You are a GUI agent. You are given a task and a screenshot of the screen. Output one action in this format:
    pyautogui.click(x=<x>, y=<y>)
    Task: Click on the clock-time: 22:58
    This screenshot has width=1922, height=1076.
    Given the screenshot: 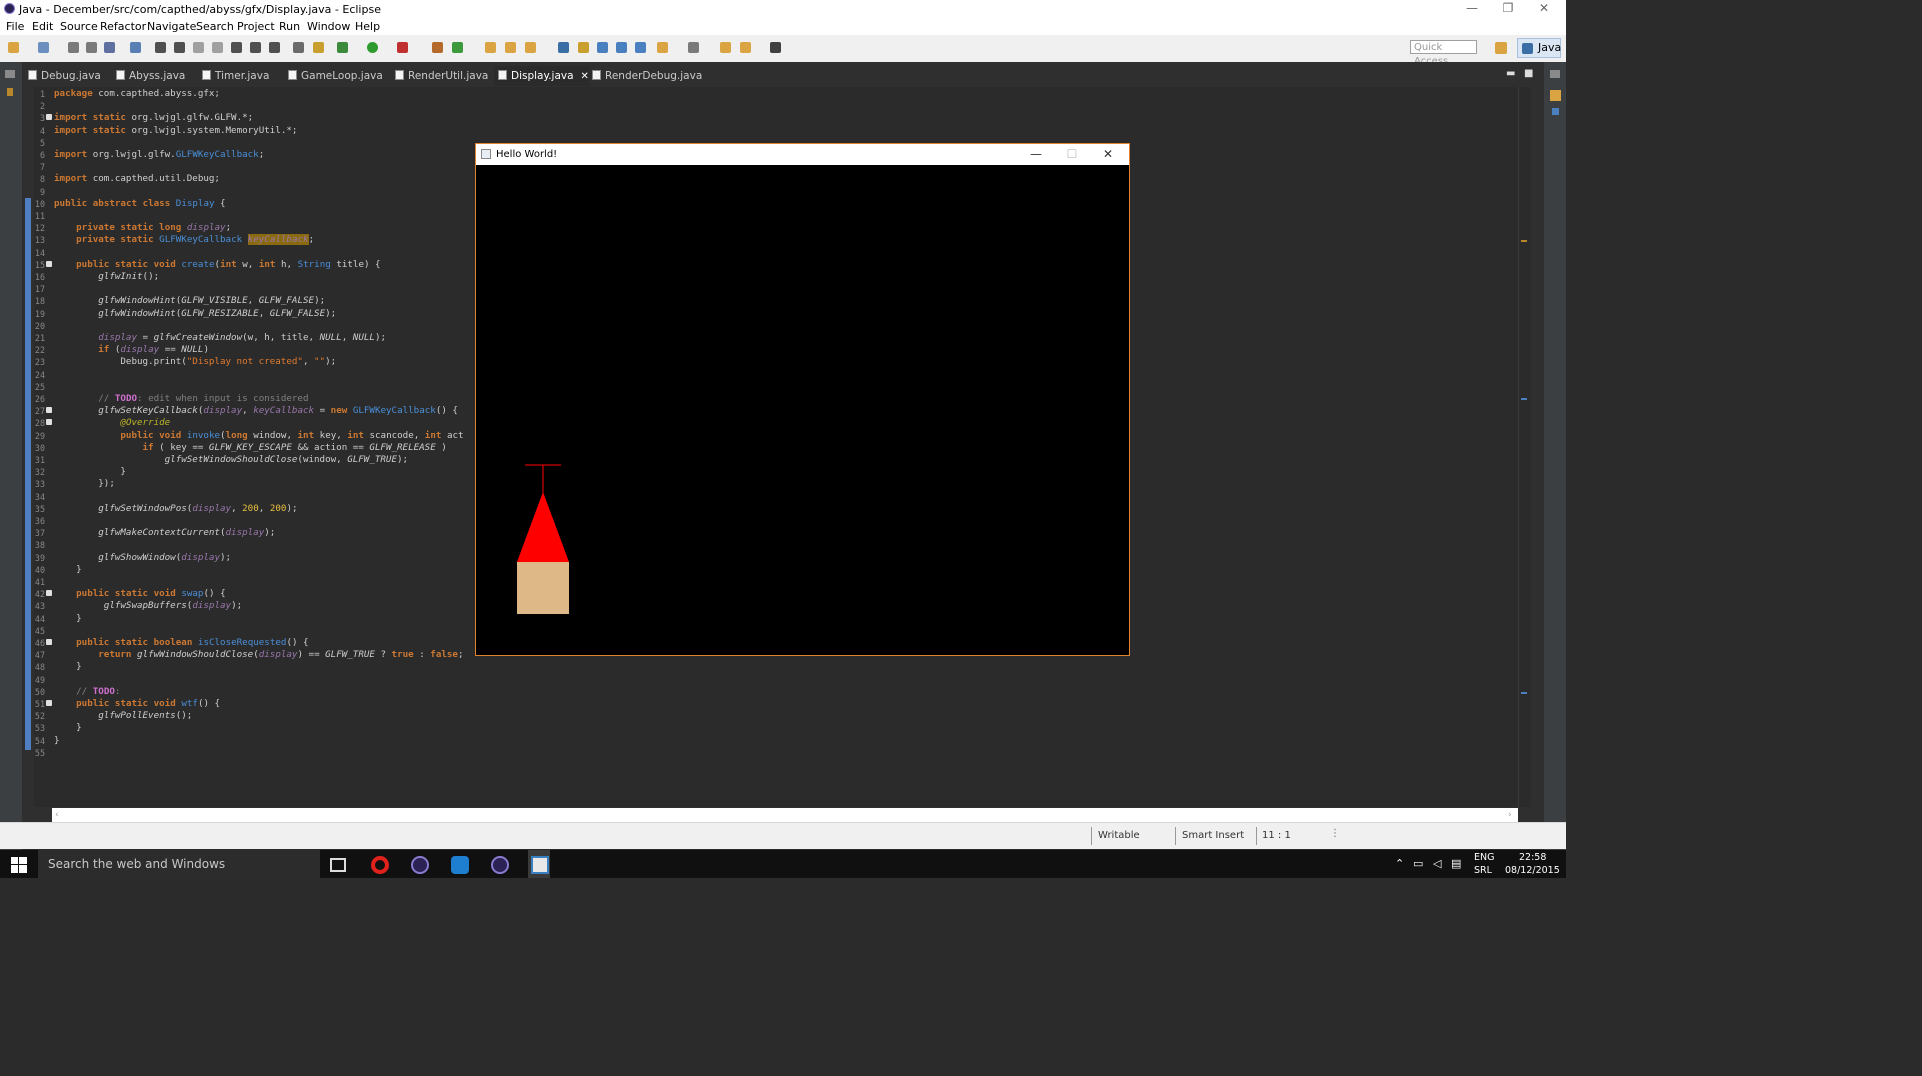 What is the action you would take?
    pyautogui.click(x=1532, y=857)
    